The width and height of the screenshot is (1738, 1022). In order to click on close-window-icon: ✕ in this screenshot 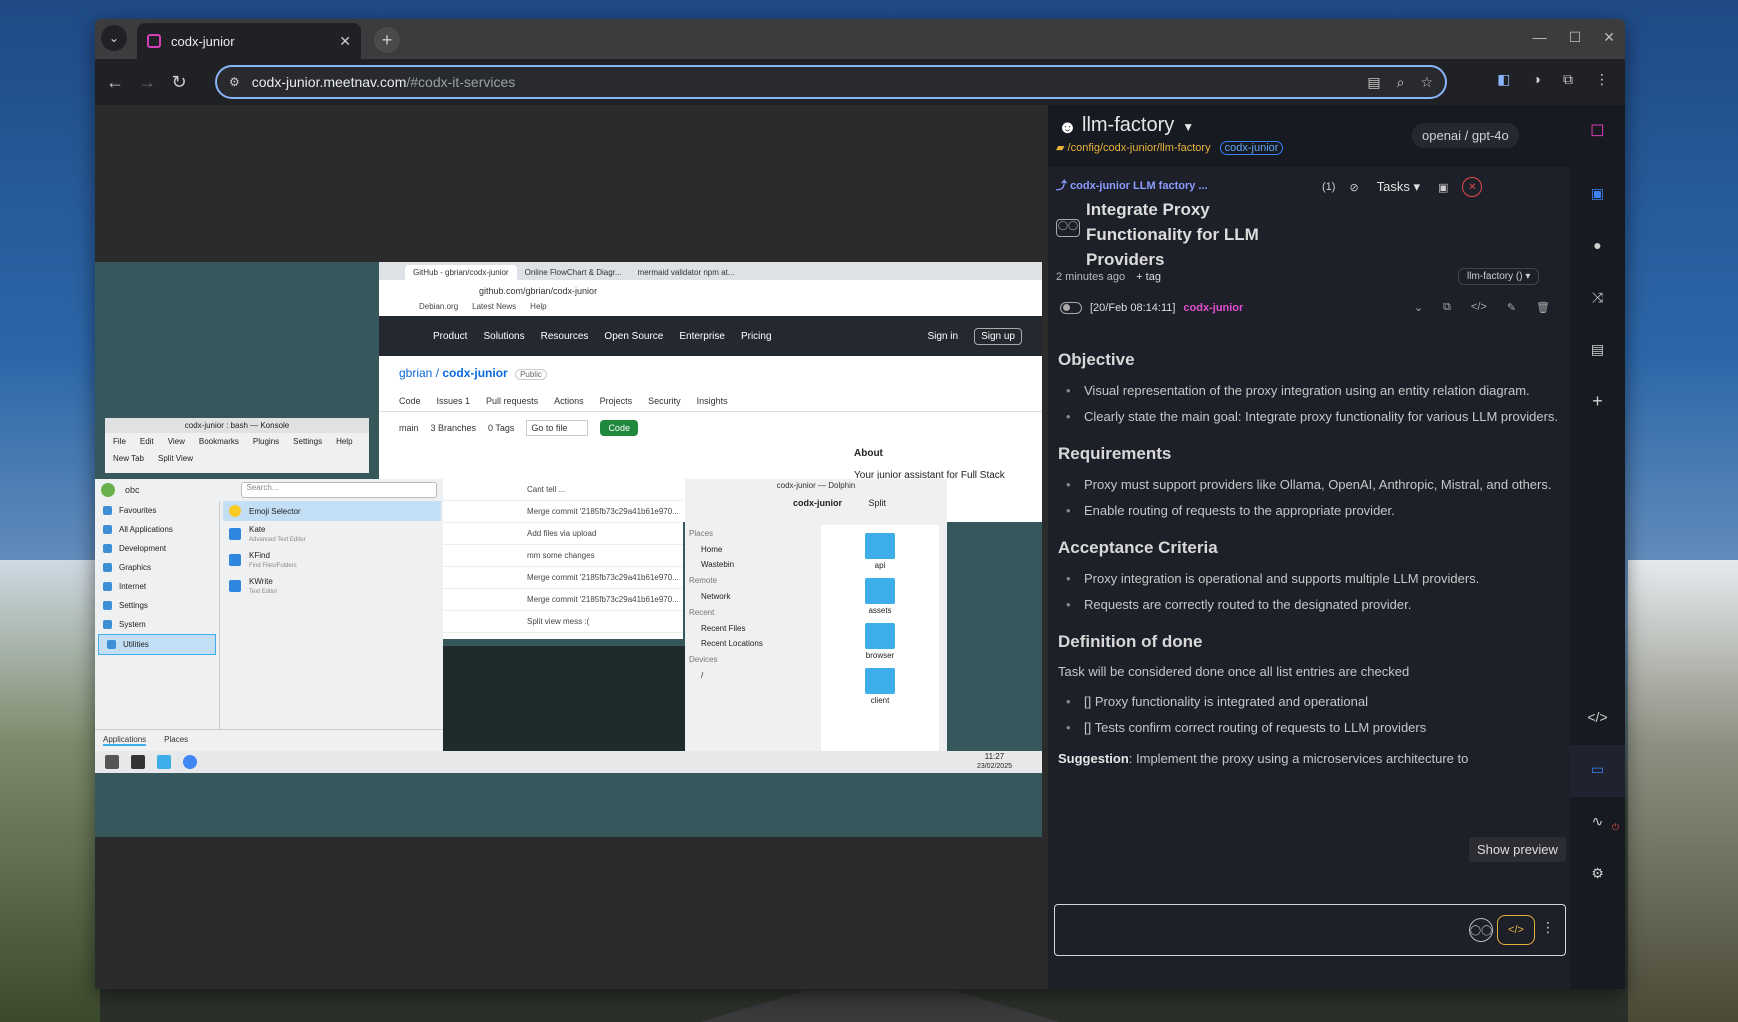, I will do `click(1609, 37)`.